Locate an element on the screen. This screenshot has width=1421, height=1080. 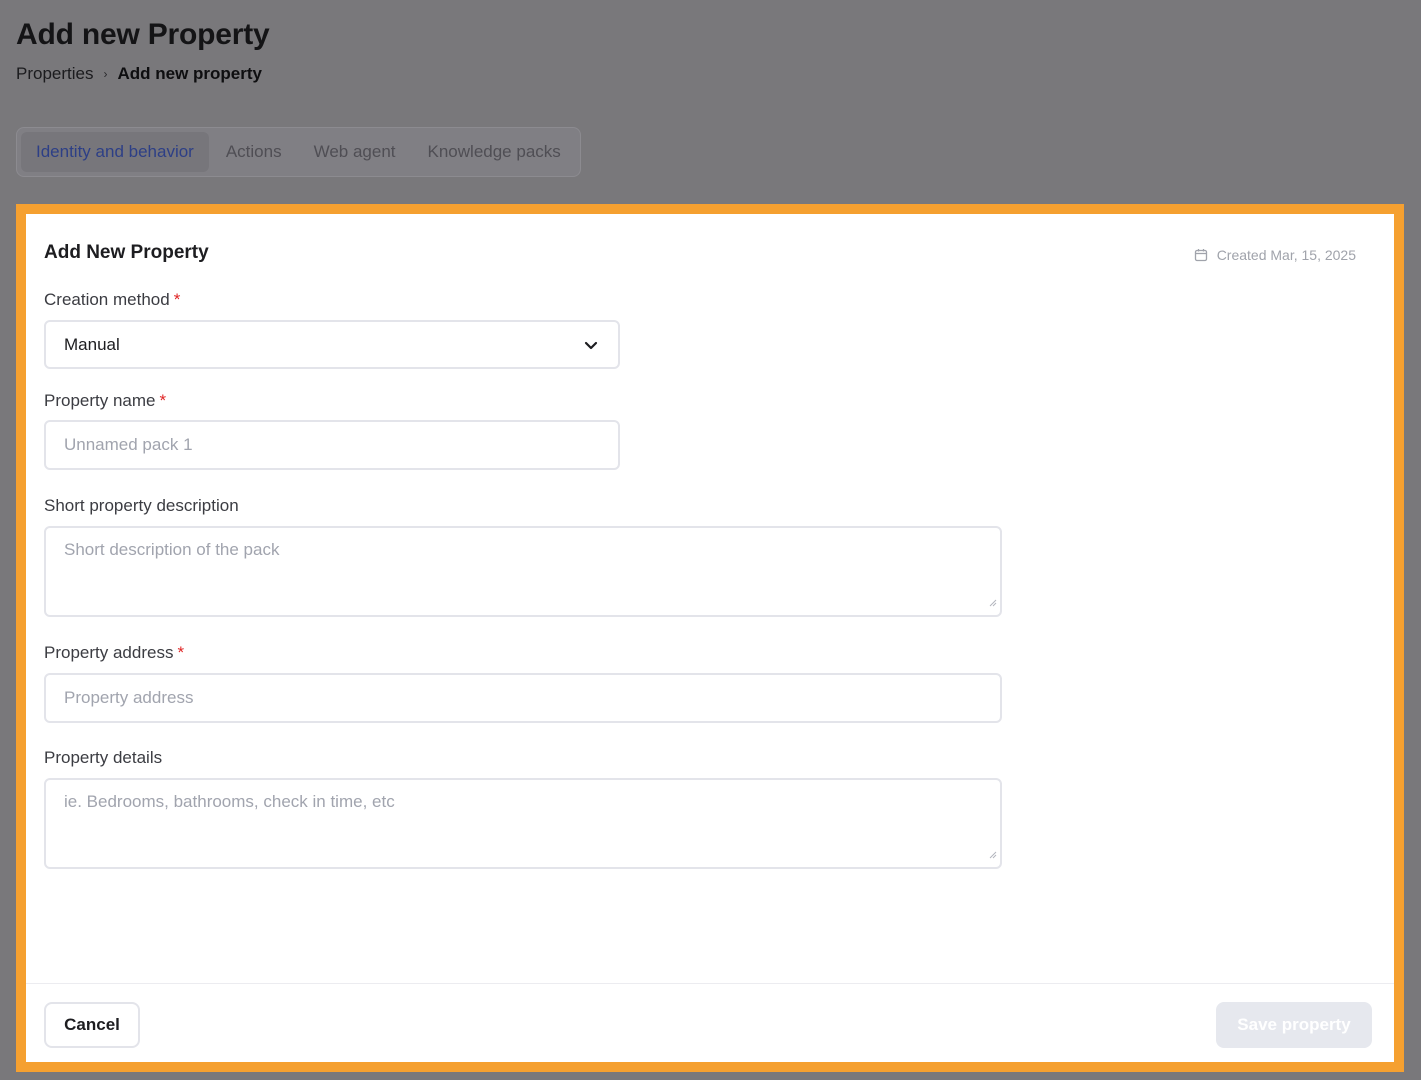
calendar-icon is located at coordinates (1201, 255).